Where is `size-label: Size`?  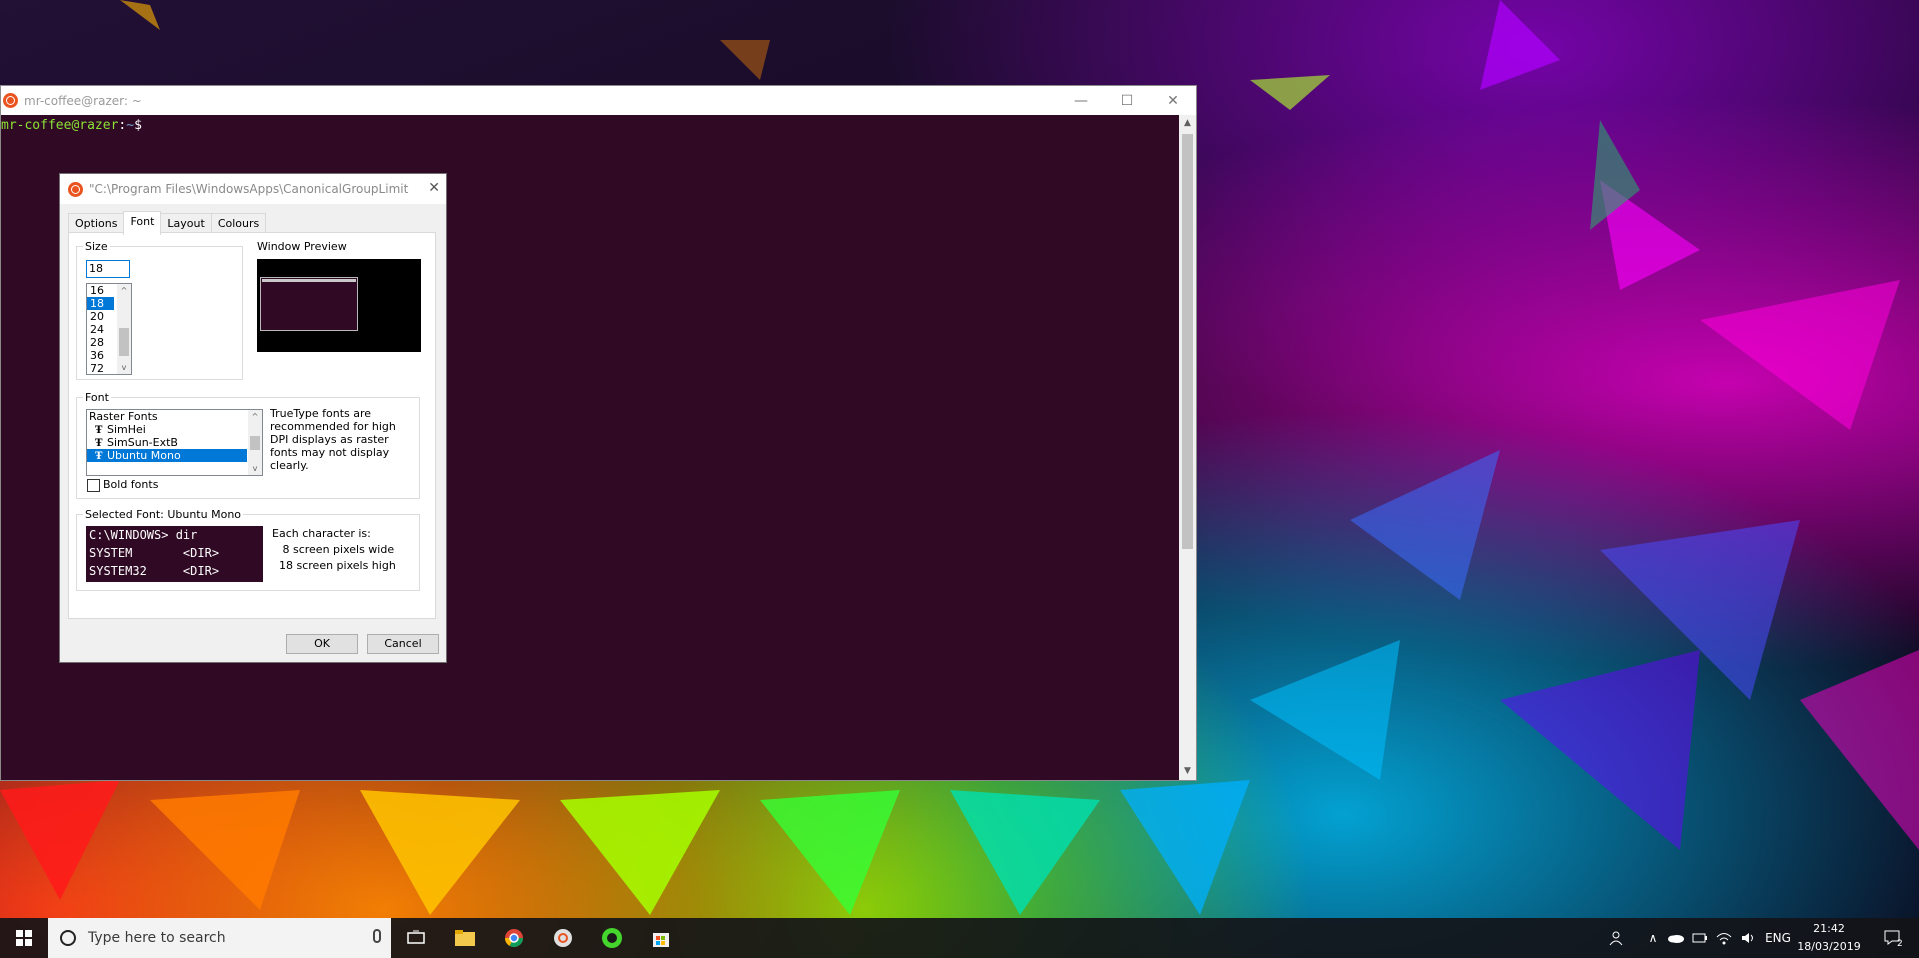 size-label: Size is located at coordinates (96, 246).